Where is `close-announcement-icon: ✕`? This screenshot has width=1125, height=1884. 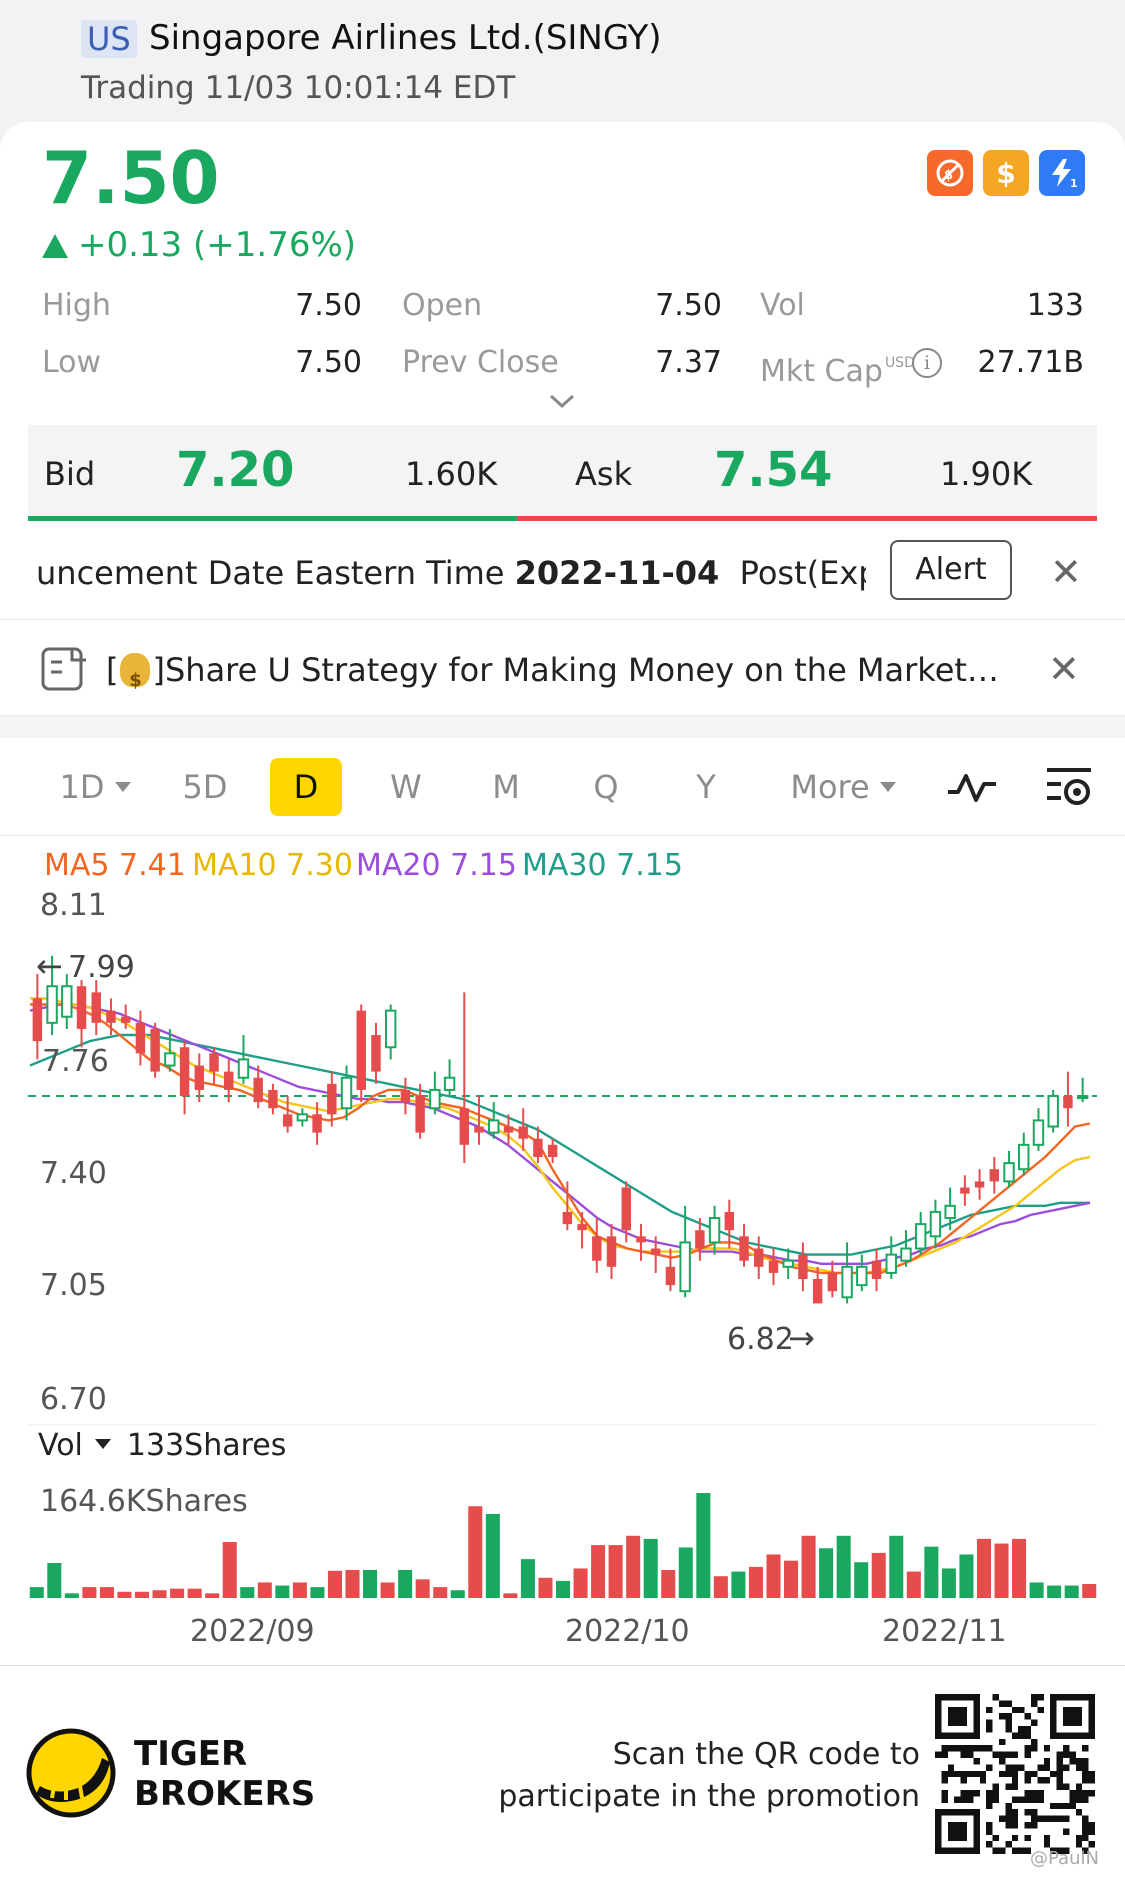 close-announcement-icon: ✕ is located at coordinates (1066, 572).